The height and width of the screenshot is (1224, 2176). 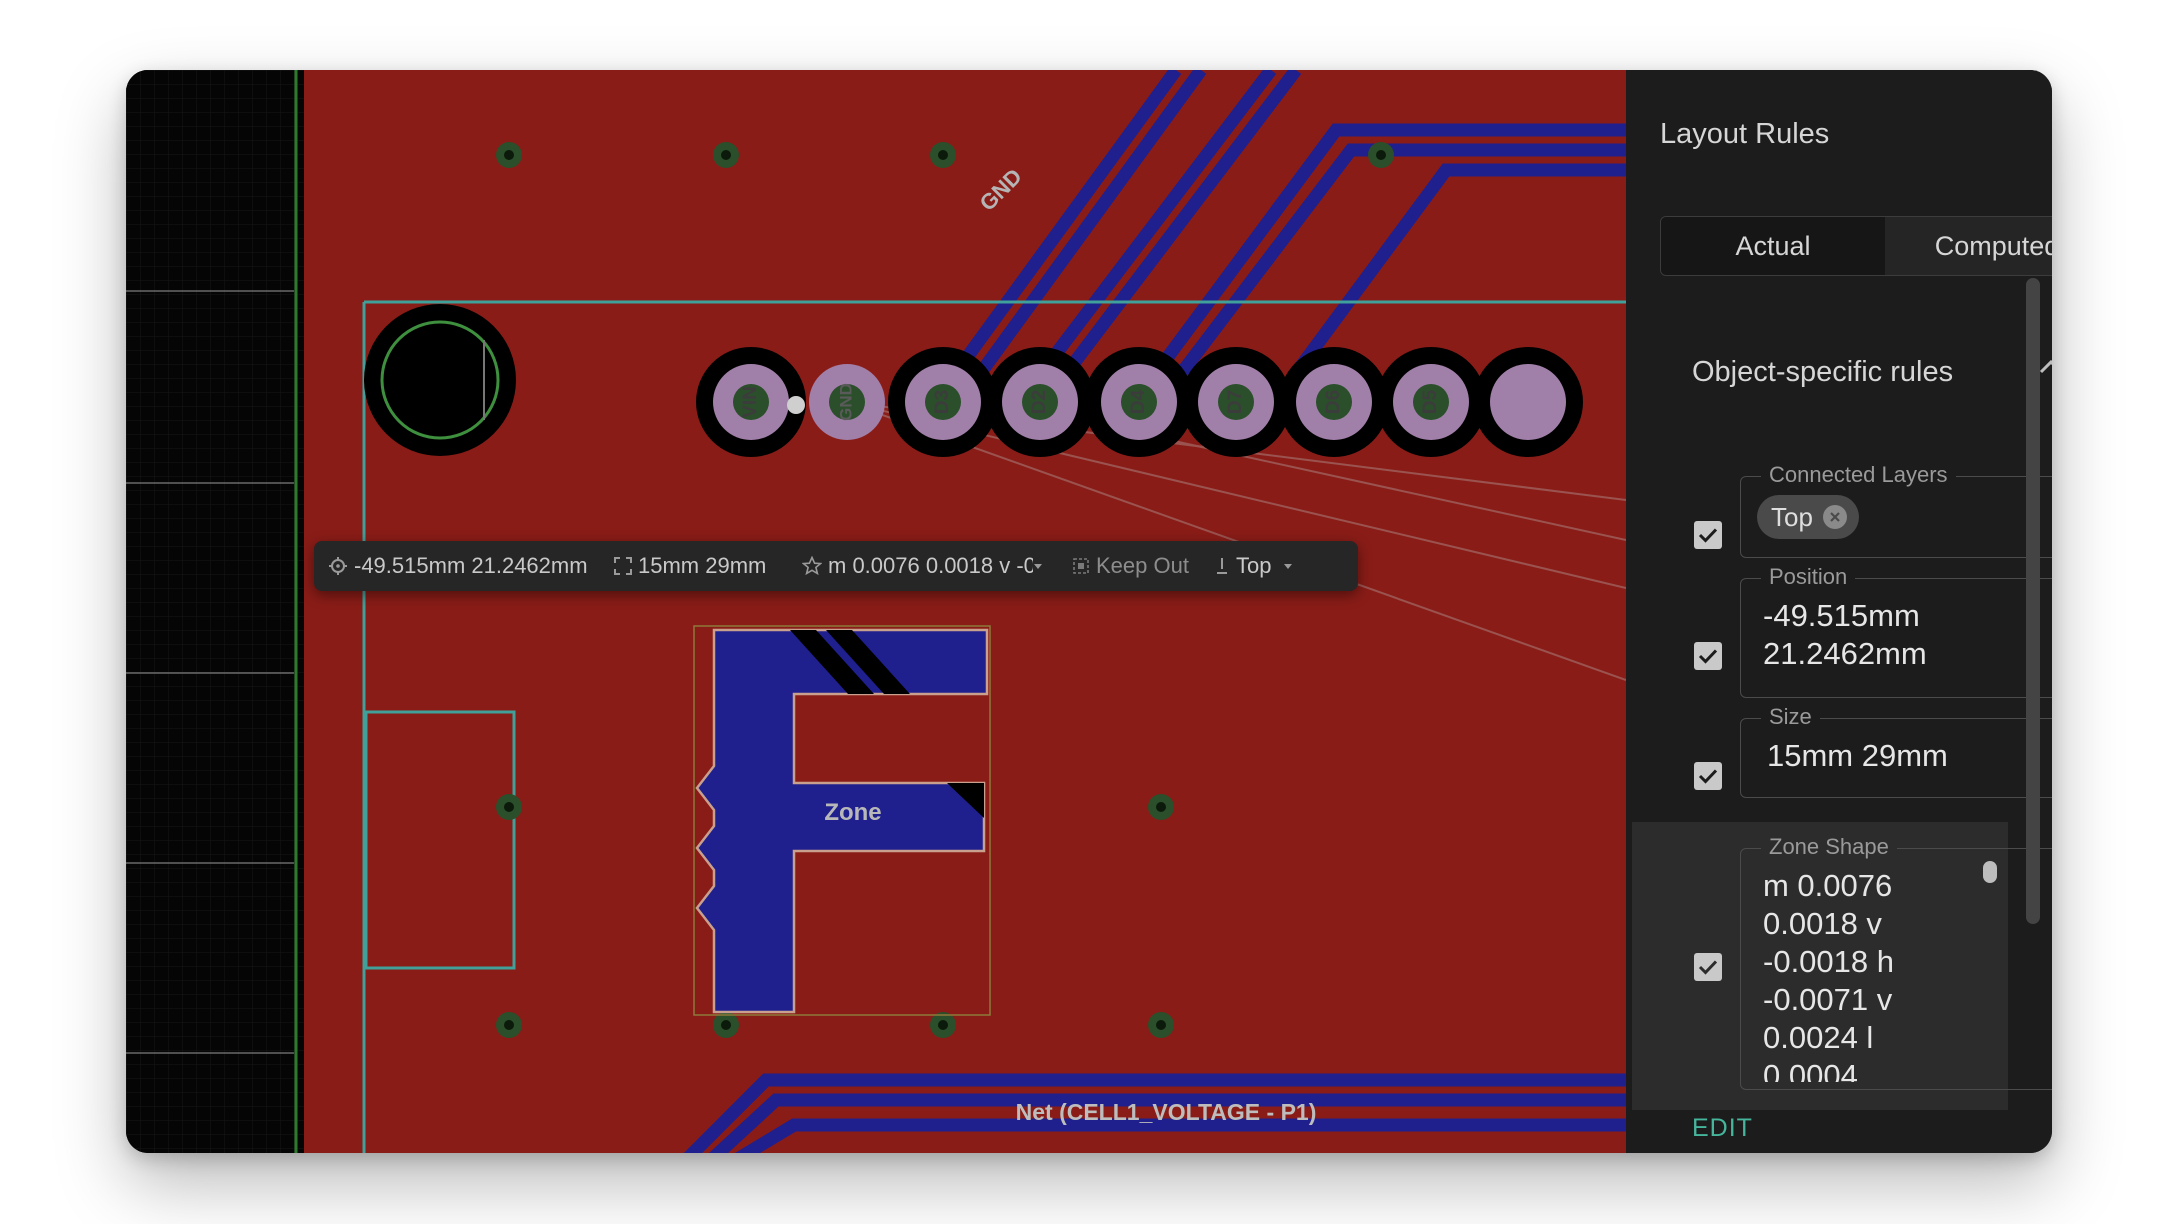 I want to click on zone-shape-scrollbar, so click(x=1990, y=872).